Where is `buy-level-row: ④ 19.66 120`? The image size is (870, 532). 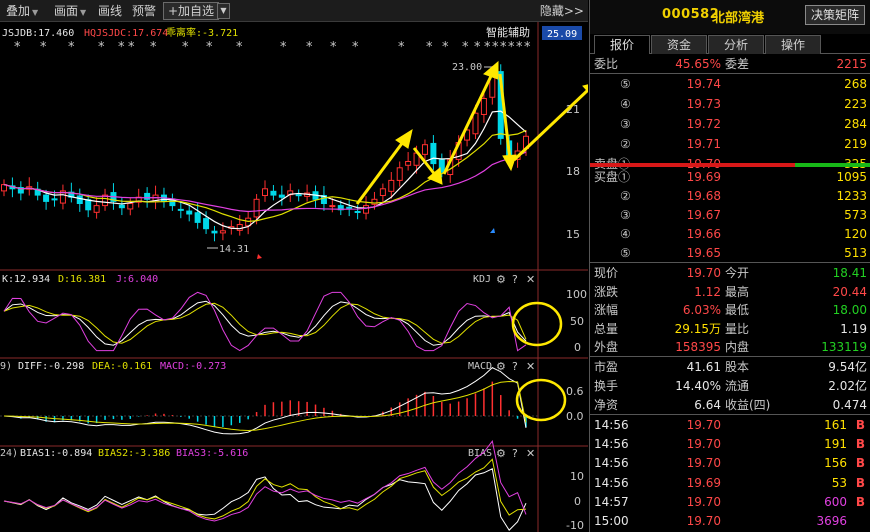
buy-level-row: ④ 19.66 120 is located at coordinates (730, 234).